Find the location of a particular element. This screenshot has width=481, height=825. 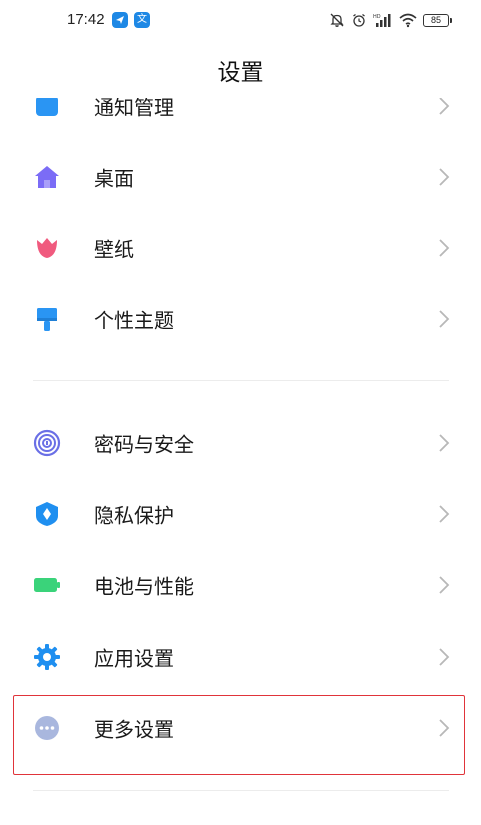

settings-item-app-settings: 应用设置 is located at coordinates (240, 657).